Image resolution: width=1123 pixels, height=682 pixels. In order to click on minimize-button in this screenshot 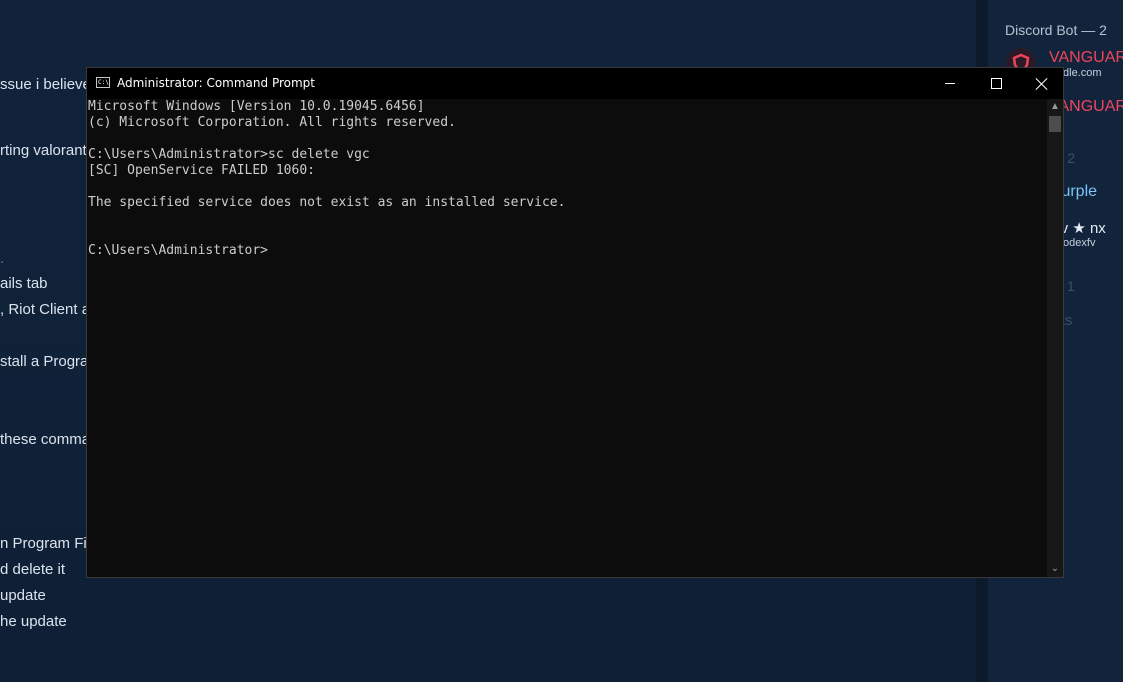, I will do `click(950, 83)`.